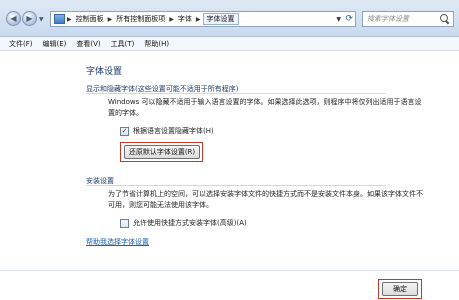 The height and width of the screenshot is (300, 459). I want to click on breadcrumb-fonts: 字体, so click(185, 19).